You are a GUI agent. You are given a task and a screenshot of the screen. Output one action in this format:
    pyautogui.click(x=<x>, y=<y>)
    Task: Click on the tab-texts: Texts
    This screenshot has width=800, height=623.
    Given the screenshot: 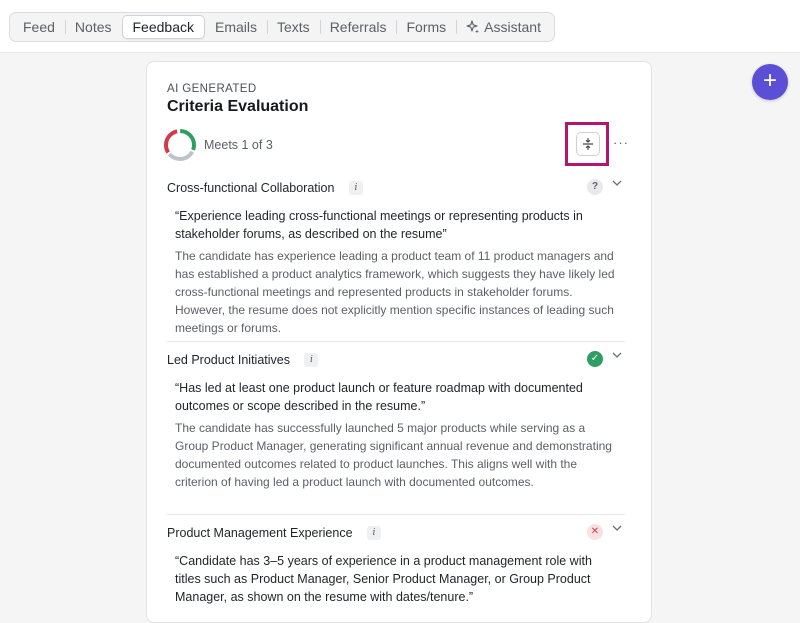 What is the action you would take?
    pyautogui.click(x=293, y=27)
    